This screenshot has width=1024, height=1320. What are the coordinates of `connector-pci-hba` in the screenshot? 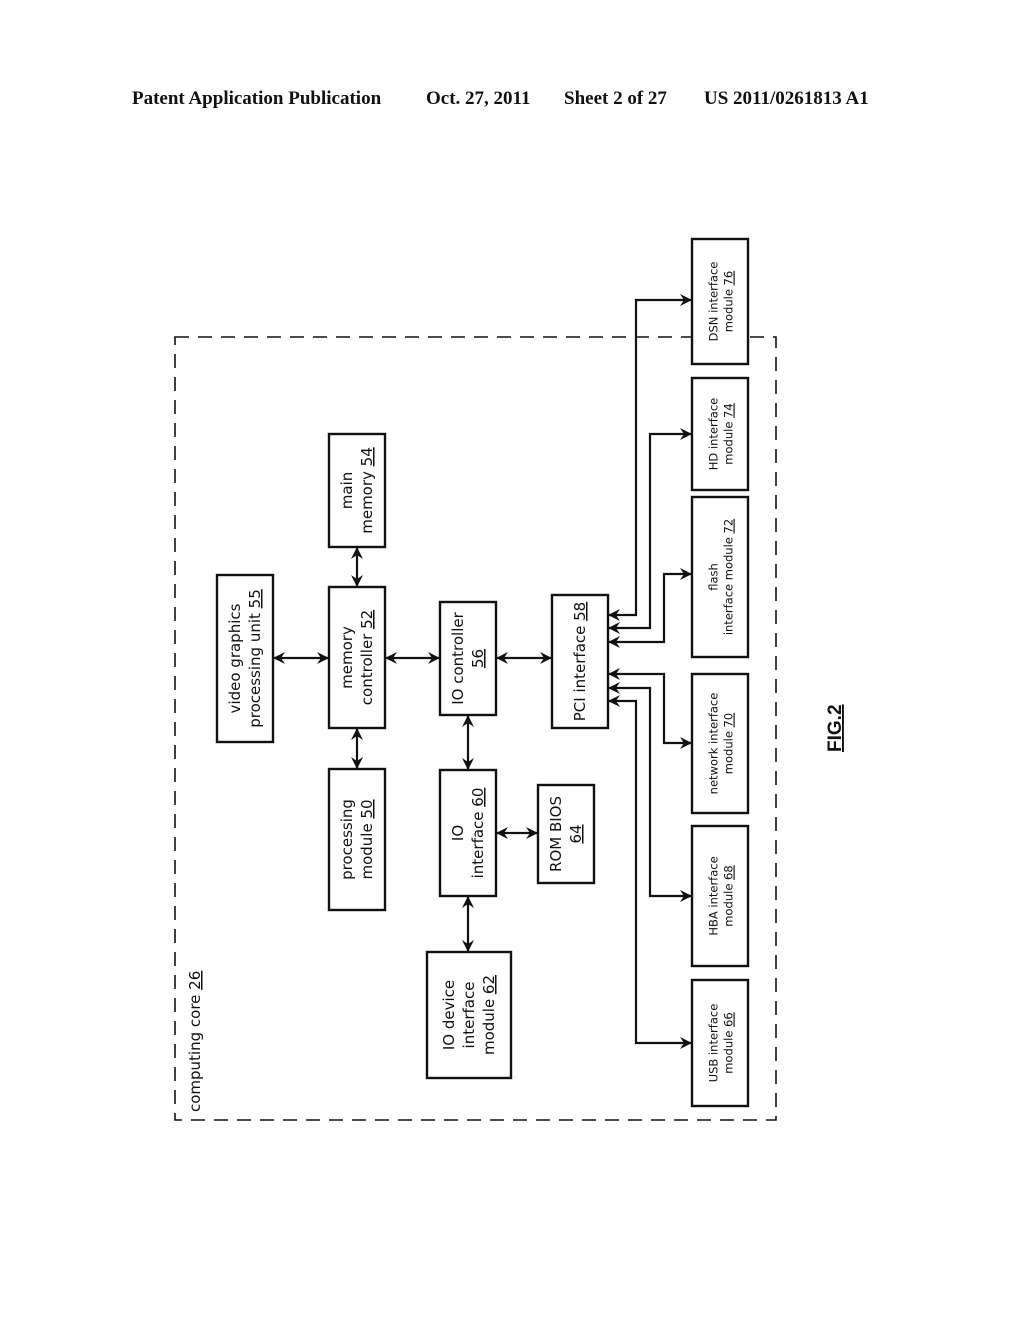 It's located at (650, 792).